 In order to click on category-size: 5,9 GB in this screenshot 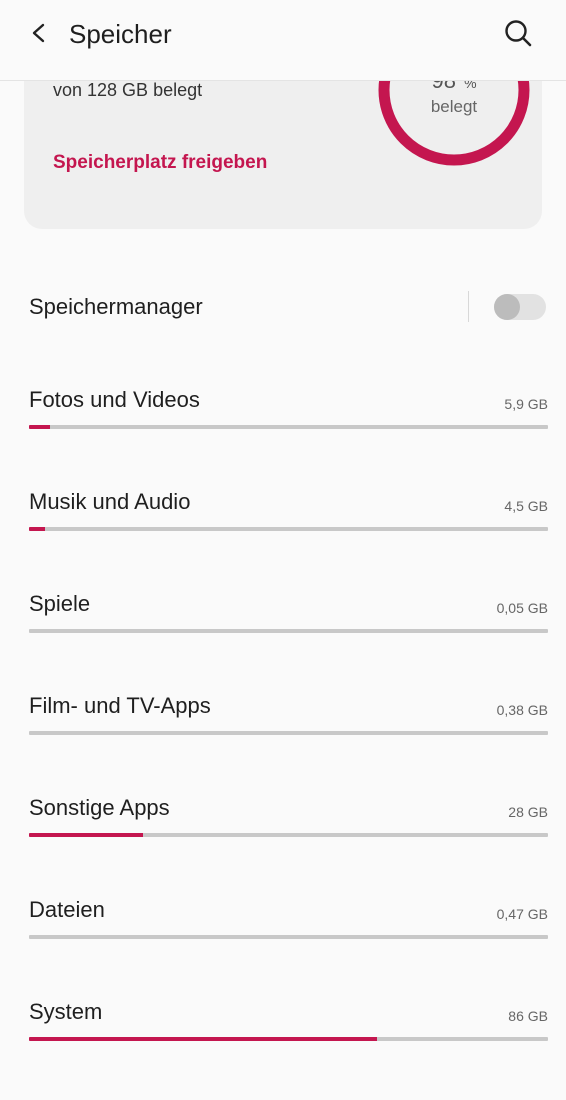, I will do `click(526, 404)`.